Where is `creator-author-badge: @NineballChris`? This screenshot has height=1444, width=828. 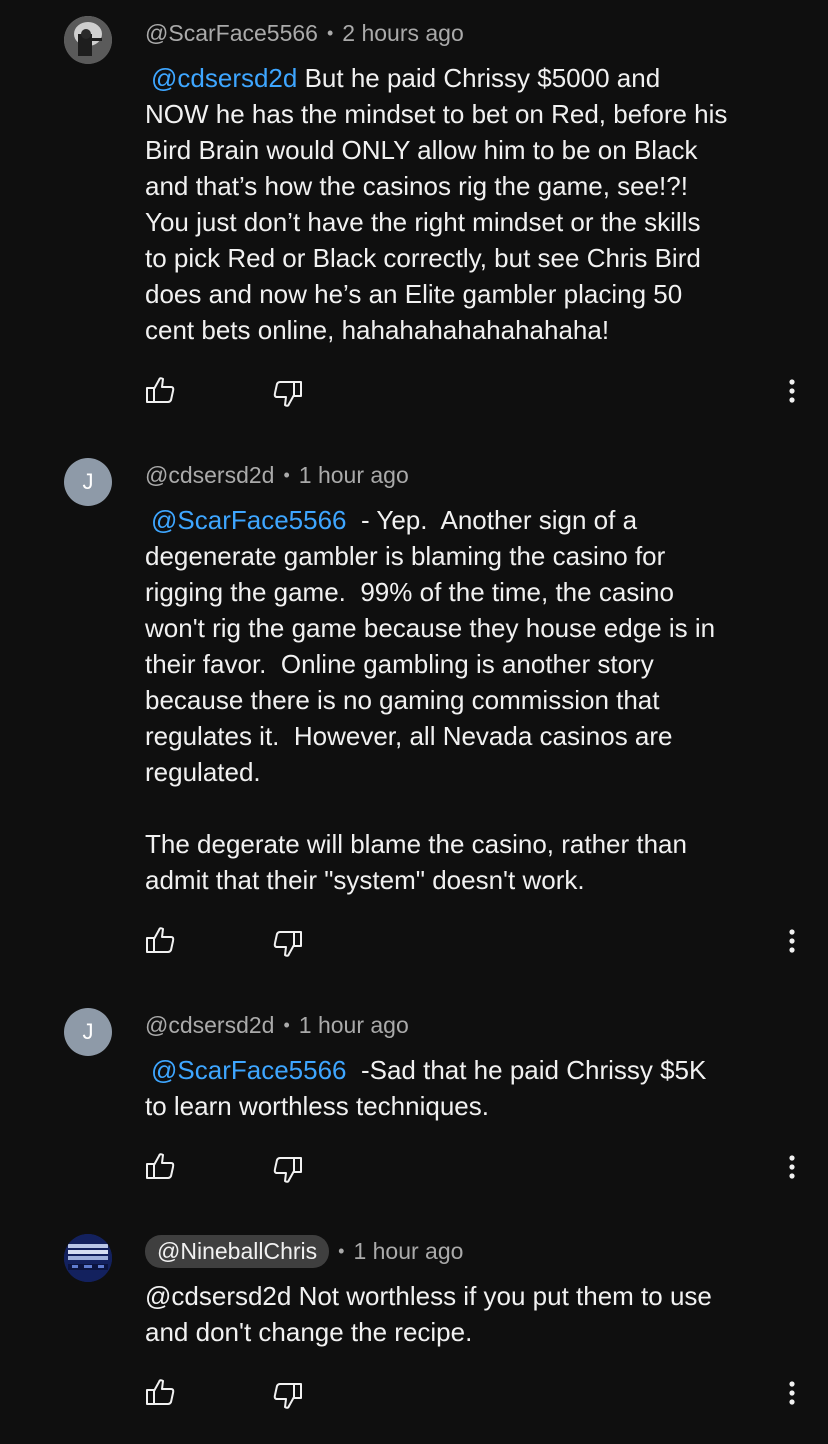 creator-author-badge: @NineballChris is located at coordinates (237, 1251).